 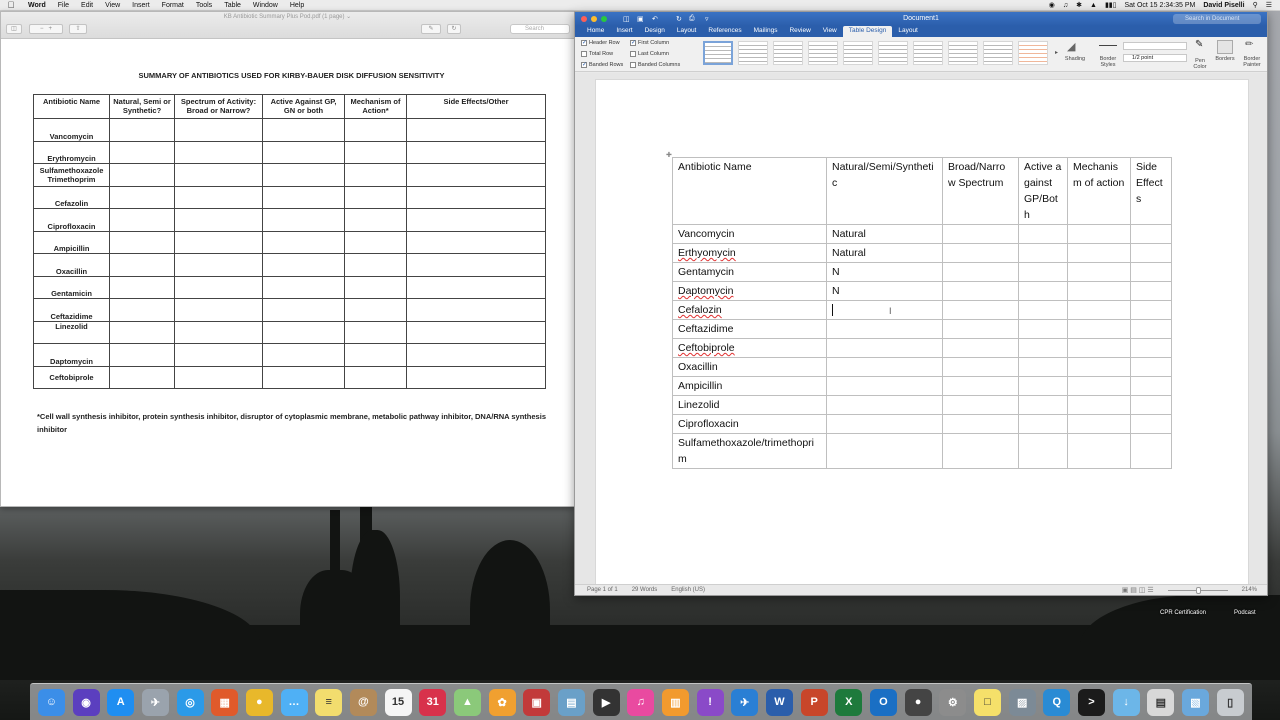 What do you see at coordinates (37, 5) in the screenshot?
I see `menu-app-name: Word` at bounding box center [37, 5].